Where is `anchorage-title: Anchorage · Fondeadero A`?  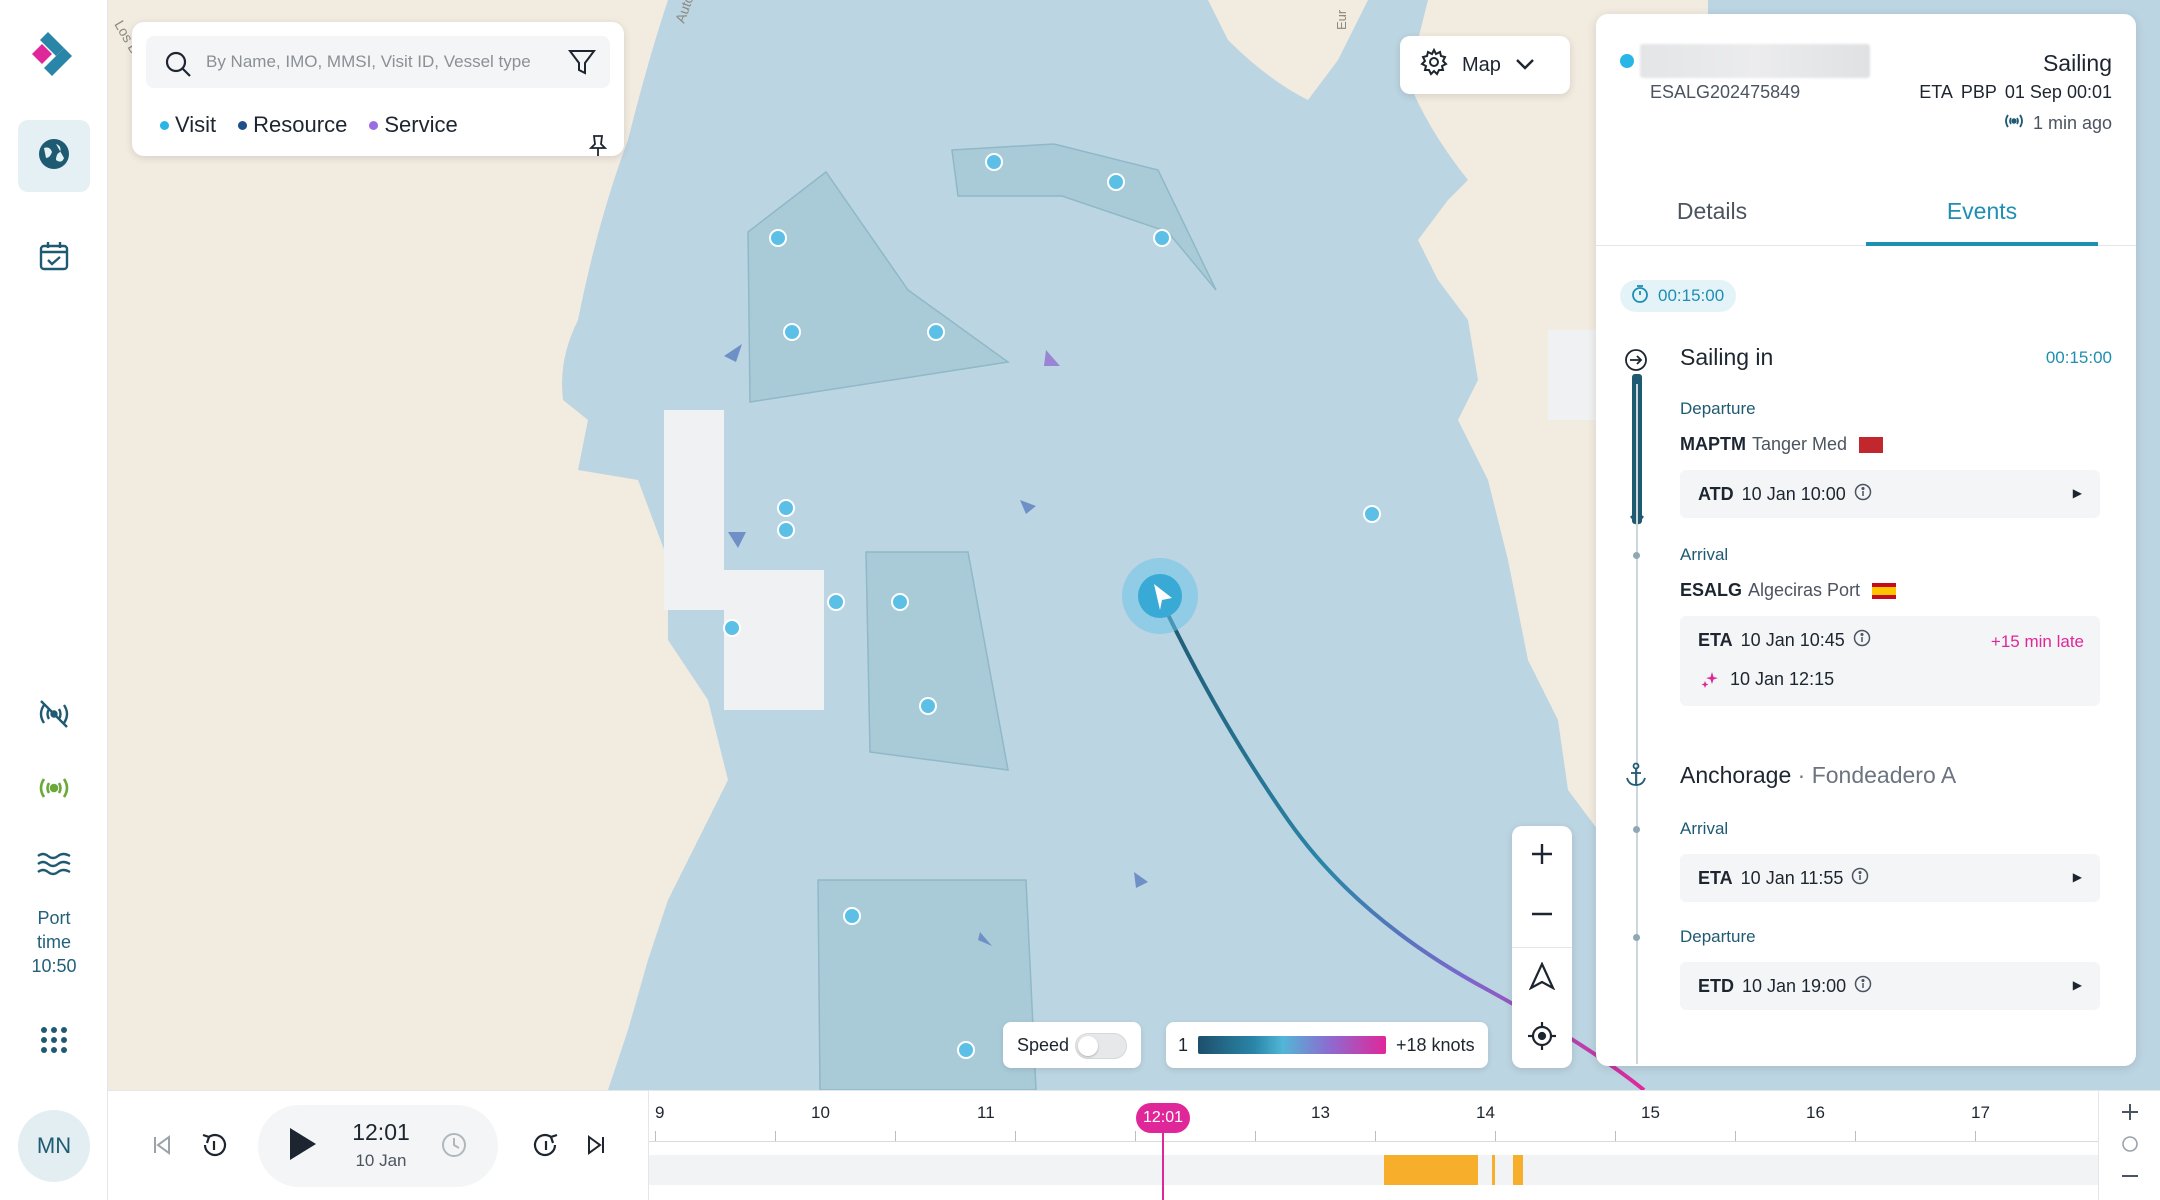 anchorage-title: Anchorage · Fondeadero A is located at coordinates (1818, 775).